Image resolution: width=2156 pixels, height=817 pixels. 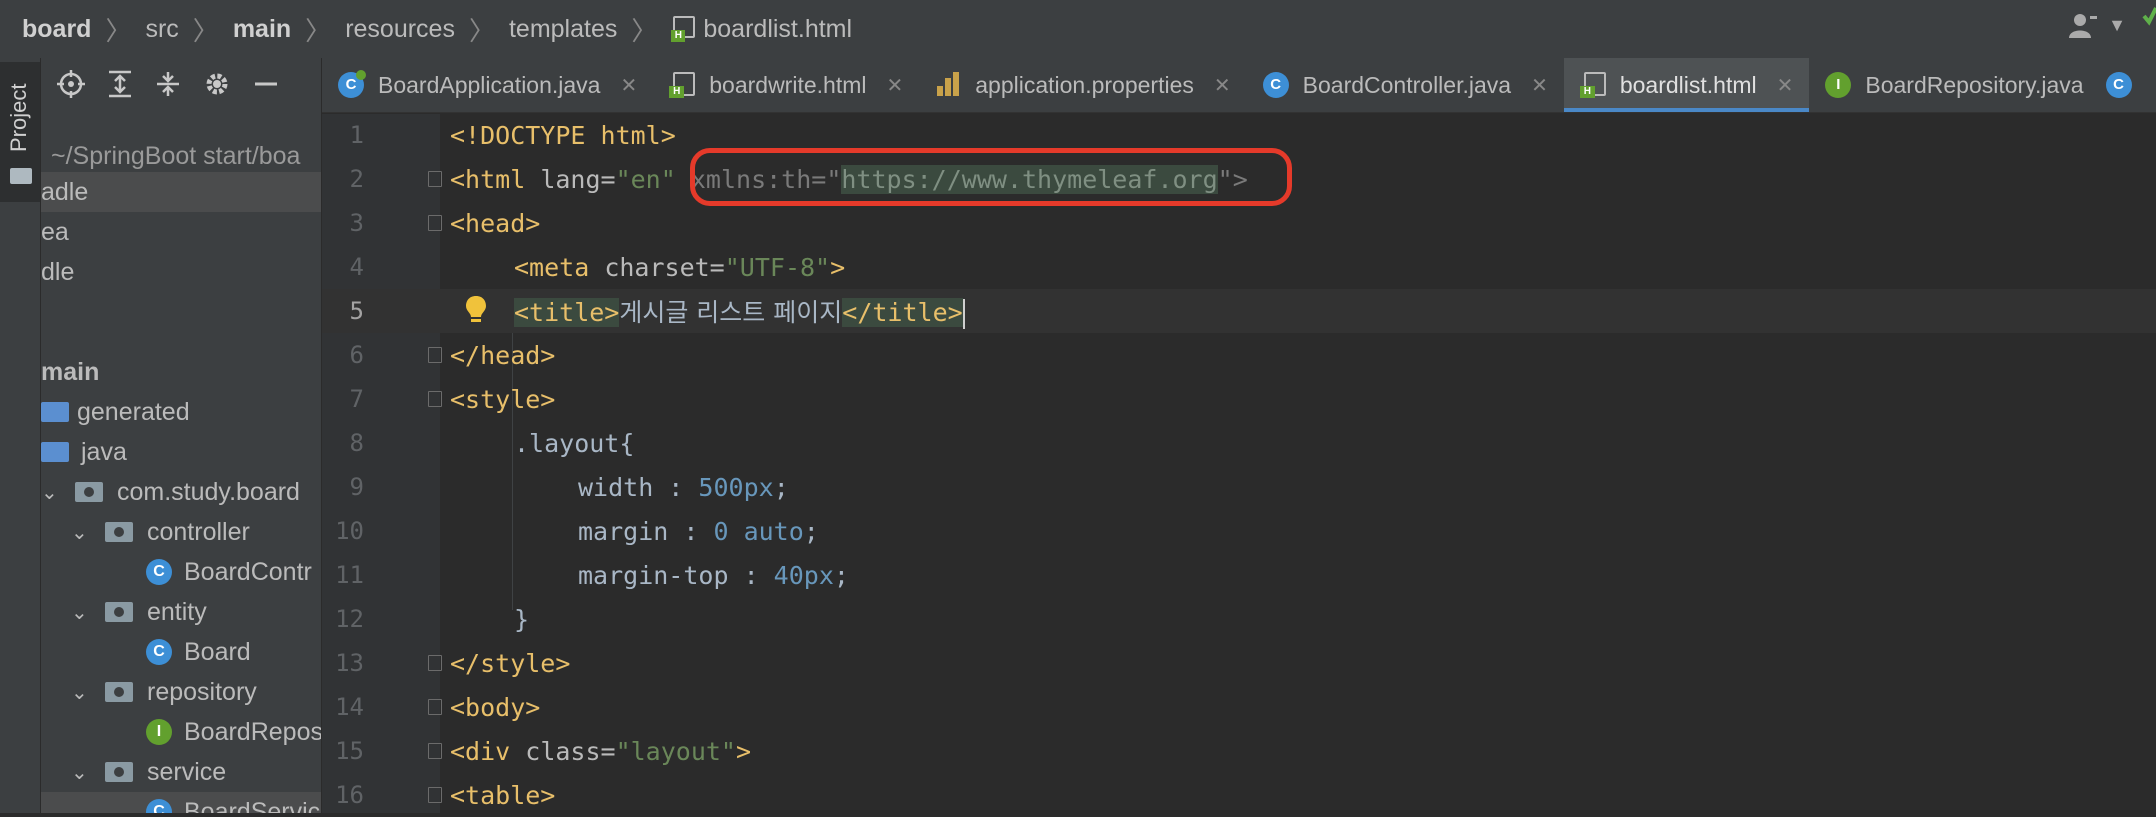 What do you see at coordinates (1239, 663) in the screenshot?
I see `code-line: 13 </style>` at bounding box center [1239, 663].